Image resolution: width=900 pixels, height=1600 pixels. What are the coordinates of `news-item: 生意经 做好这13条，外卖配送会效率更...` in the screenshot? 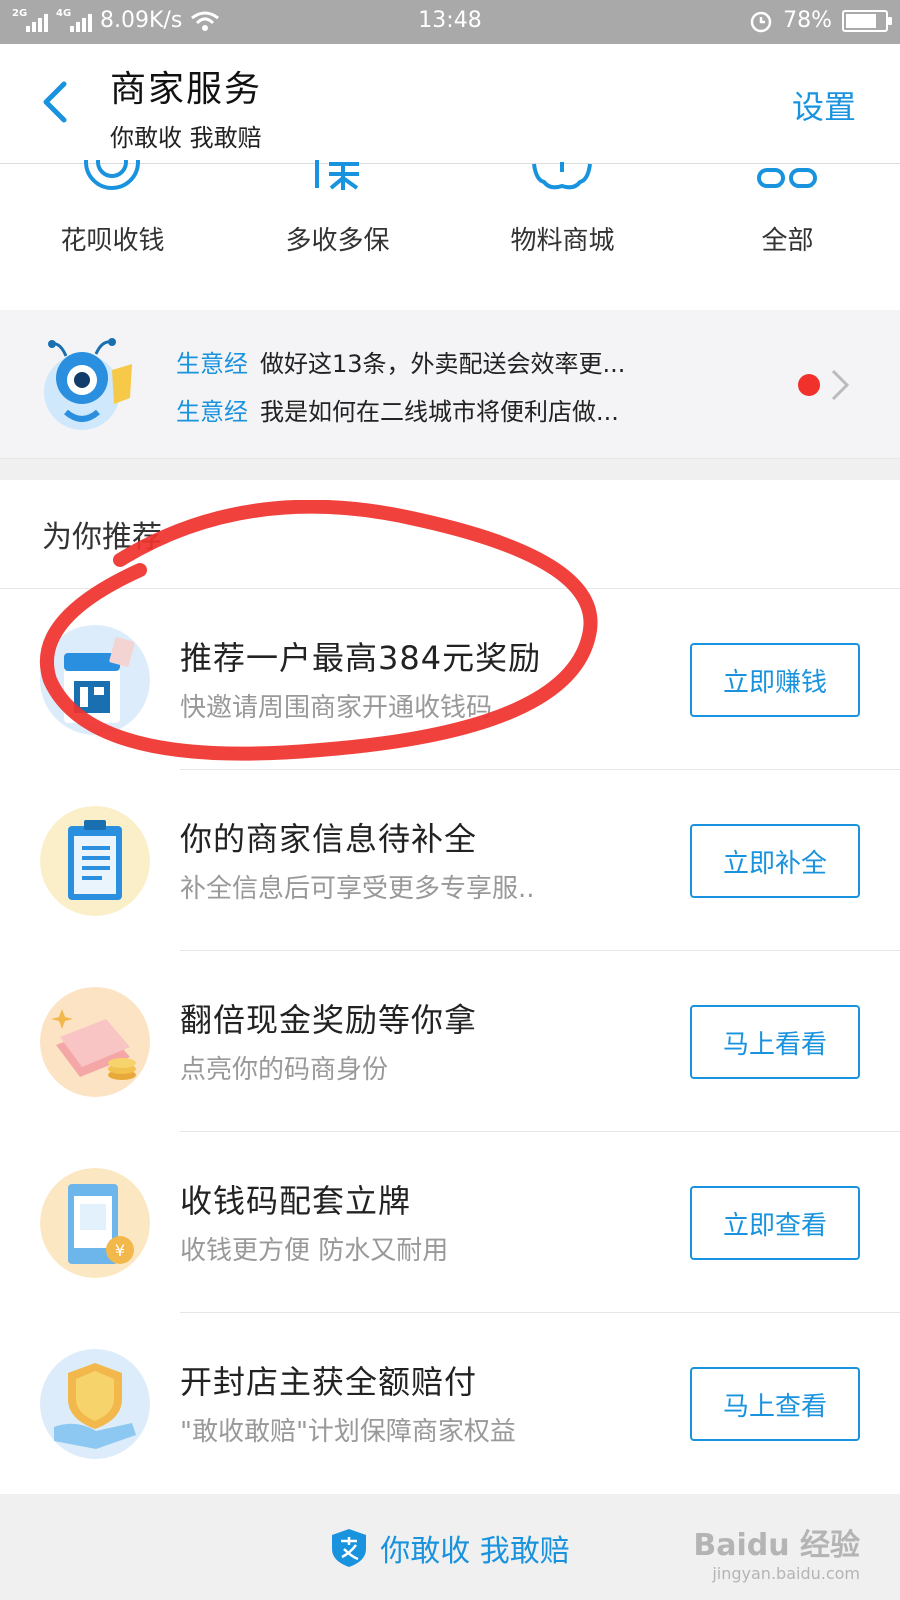 It's located at (400, 361).